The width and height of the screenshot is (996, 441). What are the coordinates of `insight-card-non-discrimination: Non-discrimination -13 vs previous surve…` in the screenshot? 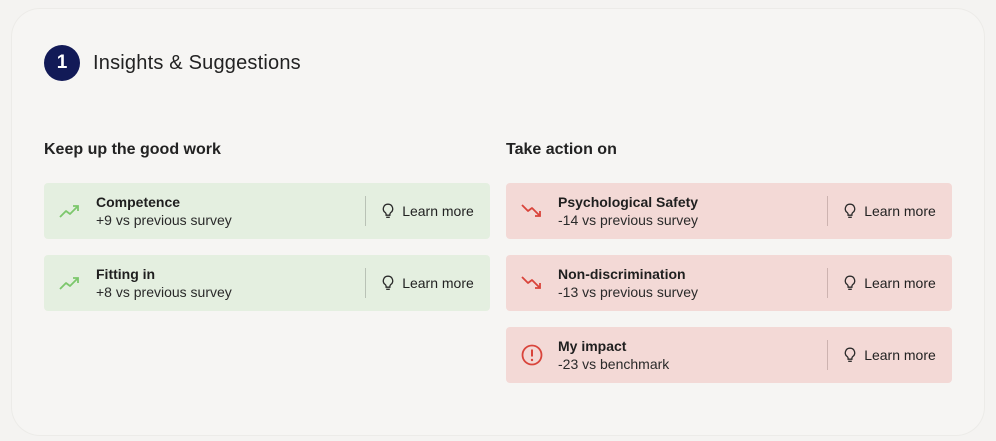 It's located at (729, 283).